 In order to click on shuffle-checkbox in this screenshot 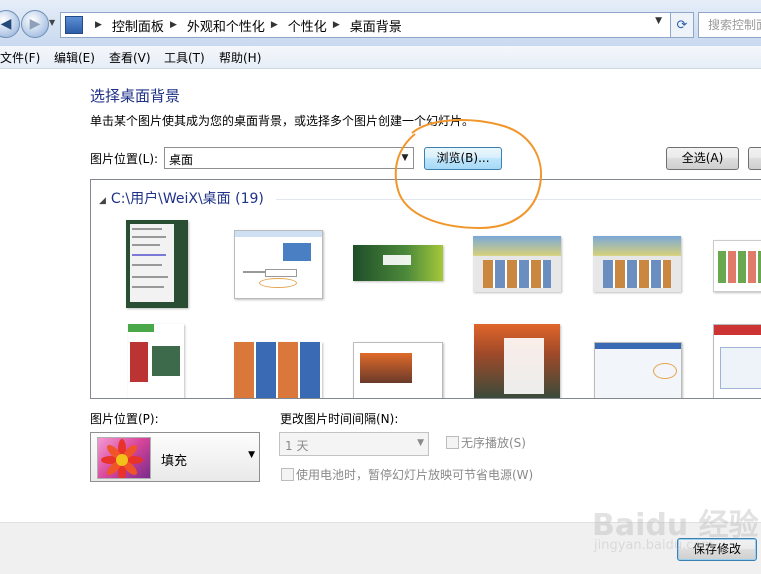, I will do `click(452, 442)`.